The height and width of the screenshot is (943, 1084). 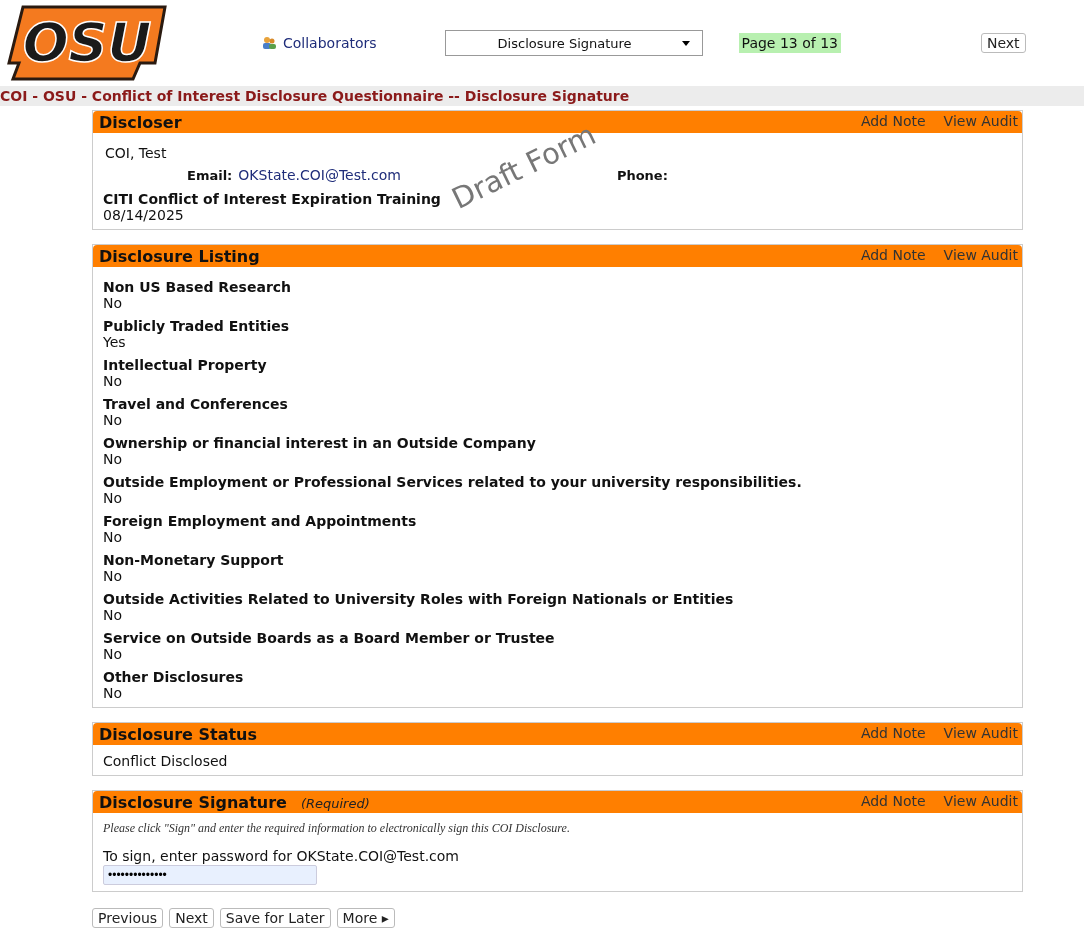 What do you see at coordinates (275, 918) in the screenshot?
I see `footer-button: Save for Later` at bounding box center [275, 918].